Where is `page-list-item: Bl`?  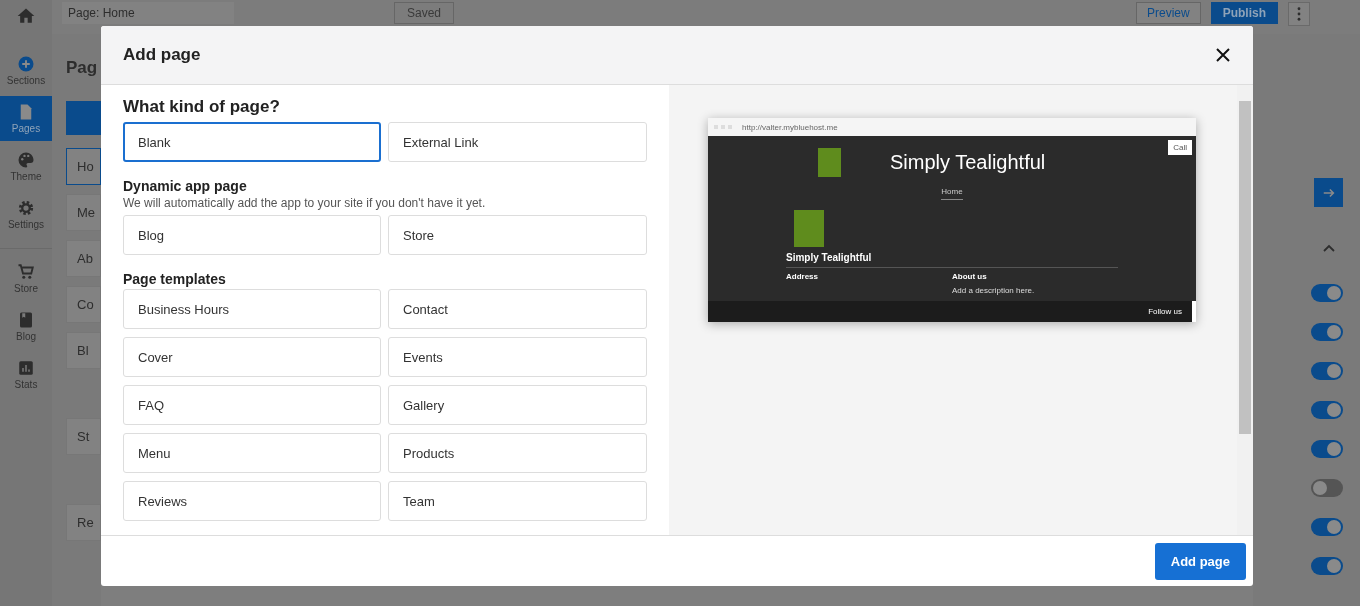
page-list-item: Bl is located at coordinates (83, 350).